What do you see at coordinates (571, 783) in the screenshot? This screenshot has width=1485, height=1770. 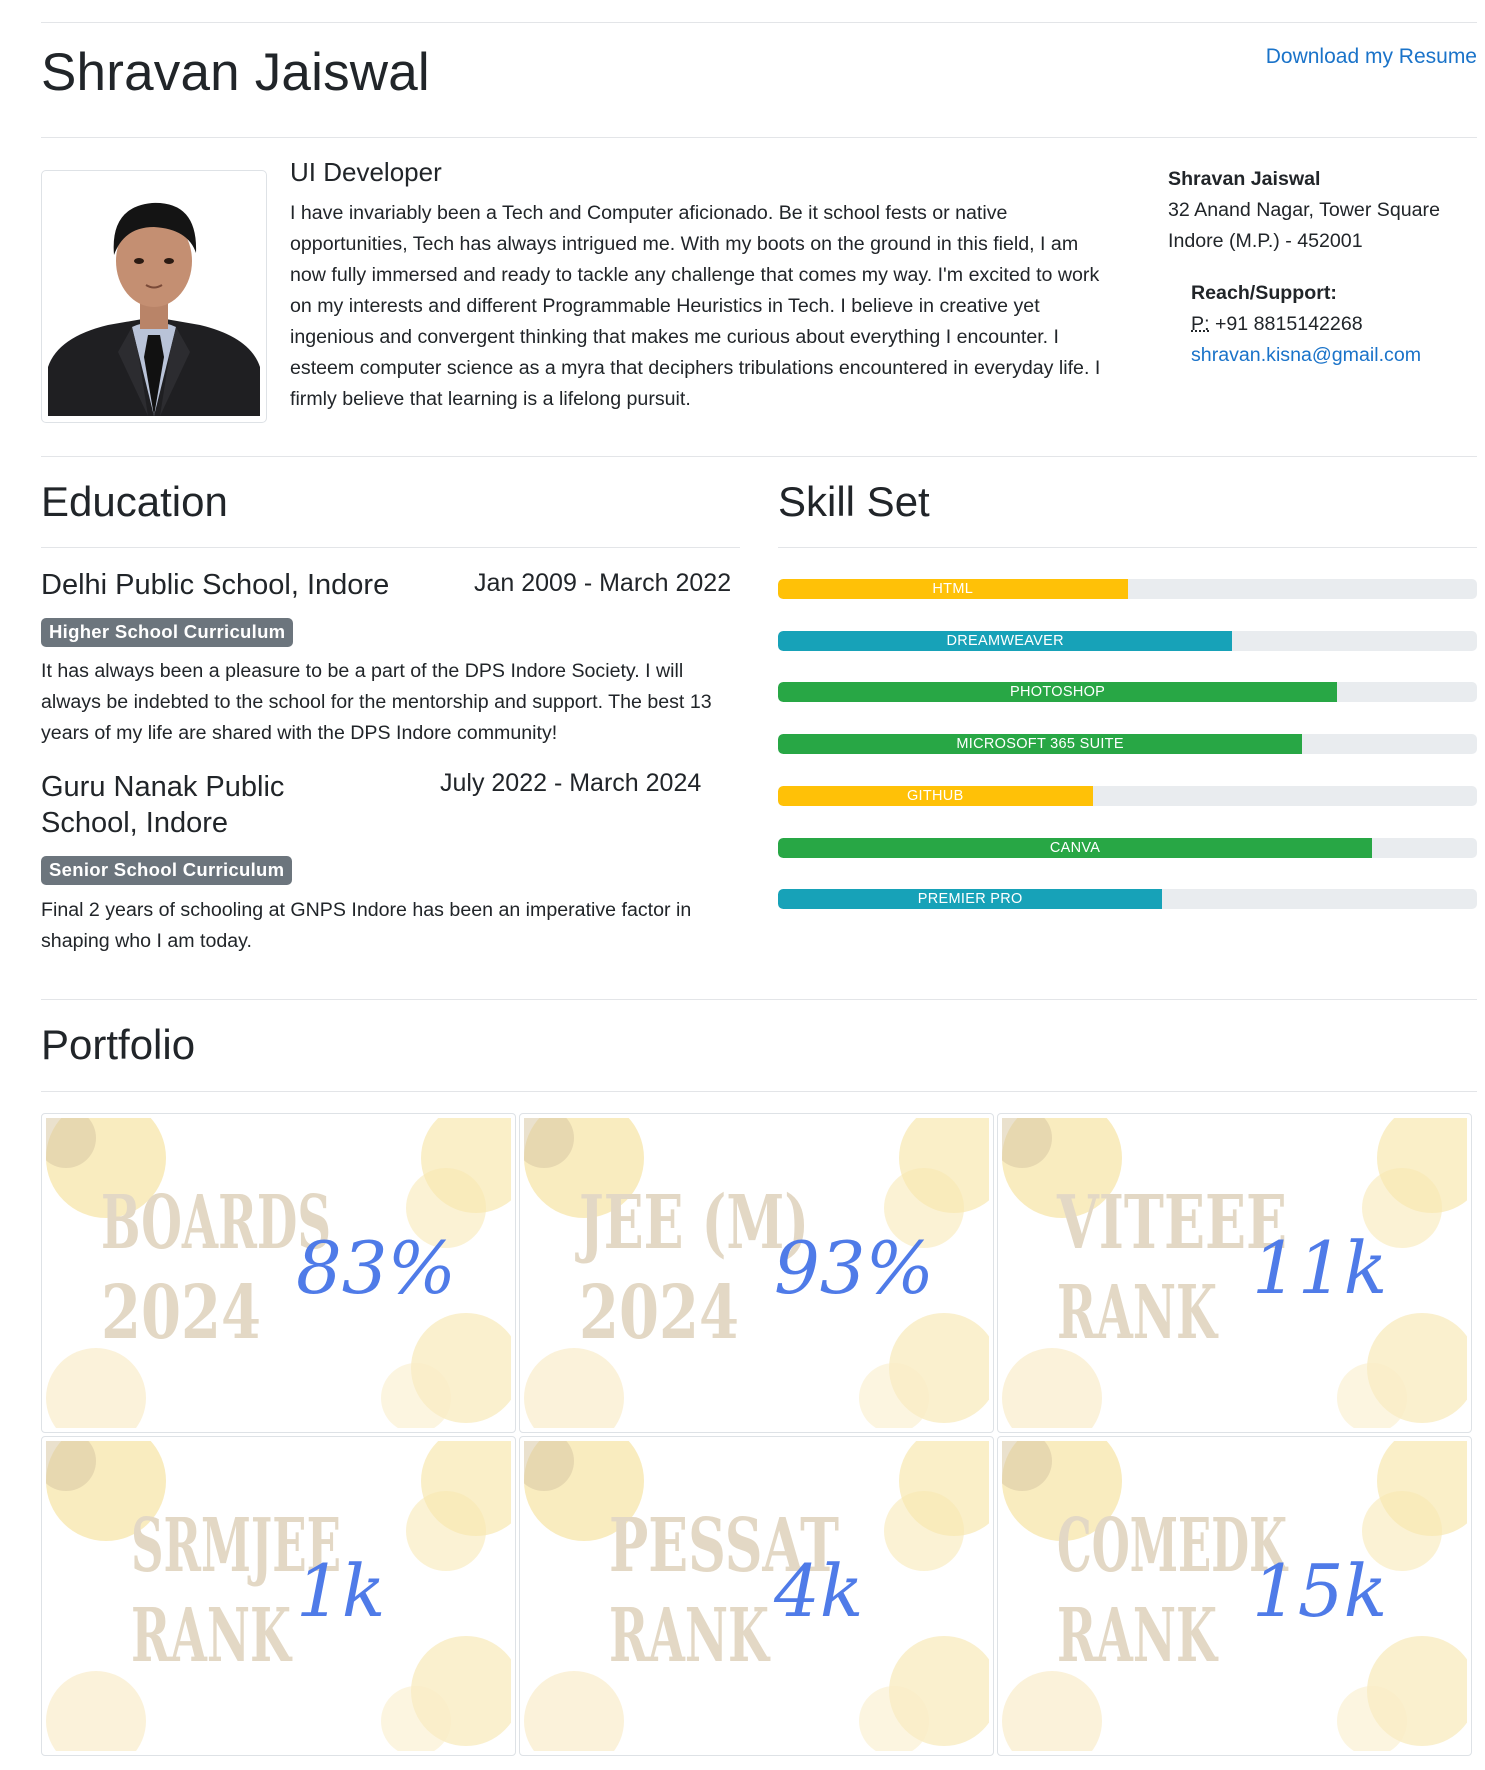 I see `education-dates: July 2022 - March 2024` at bounding box center [571, 783].